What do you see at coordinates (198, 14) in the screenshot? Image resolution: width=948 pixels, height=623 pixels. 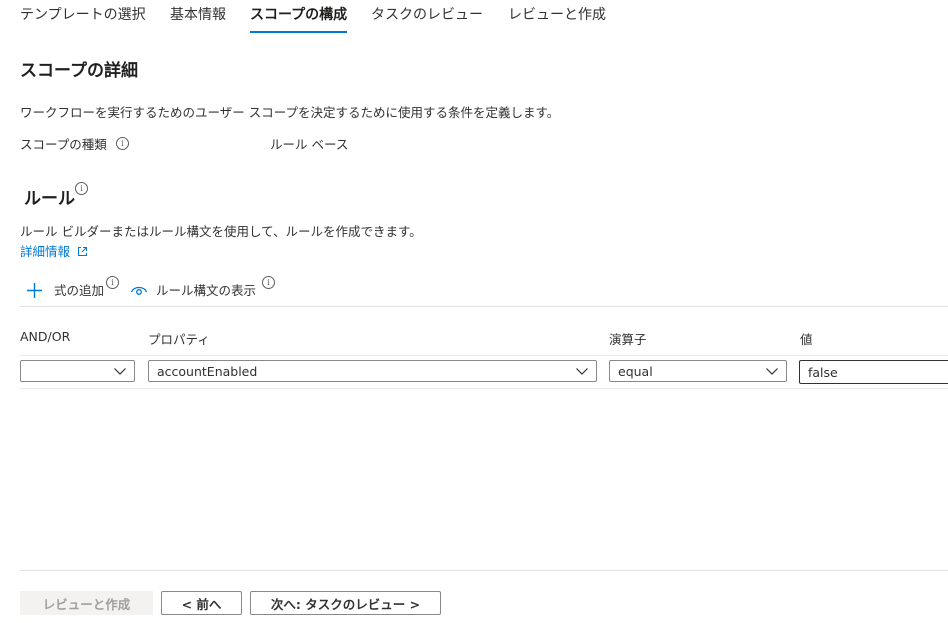 I see `tab-basics: 基本情報` at bounding box center [198, 14].